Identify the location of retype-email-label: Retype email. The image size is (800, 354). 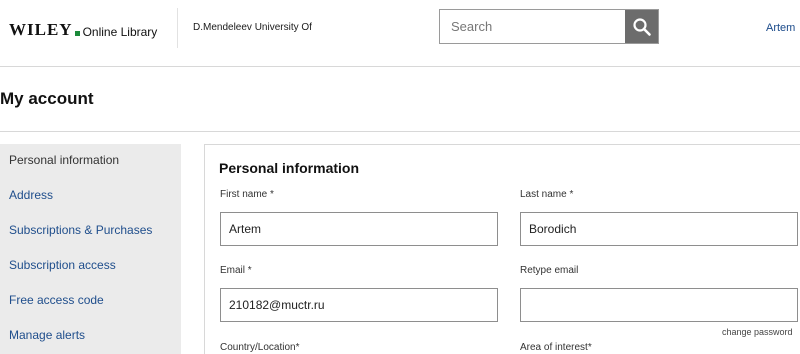
(549, 270).